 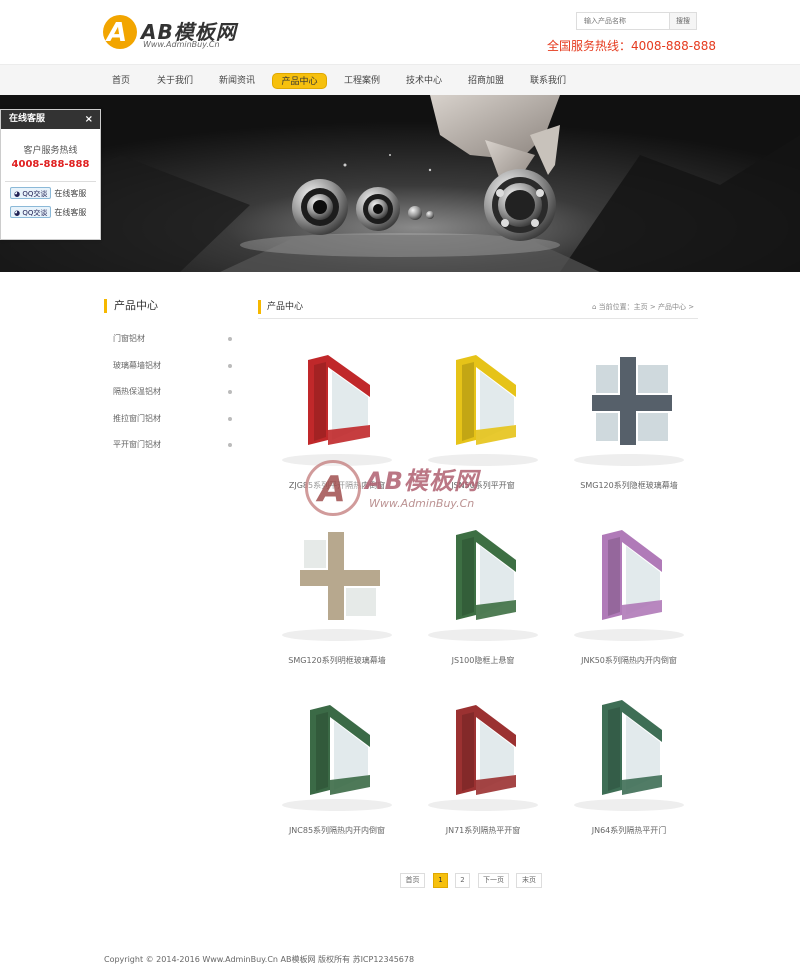 What do you see at coordinates (137, 391) in the screenshot?
I see `sidebar-item-label: 隔热保温铝材` at bounding box center [137, 391].